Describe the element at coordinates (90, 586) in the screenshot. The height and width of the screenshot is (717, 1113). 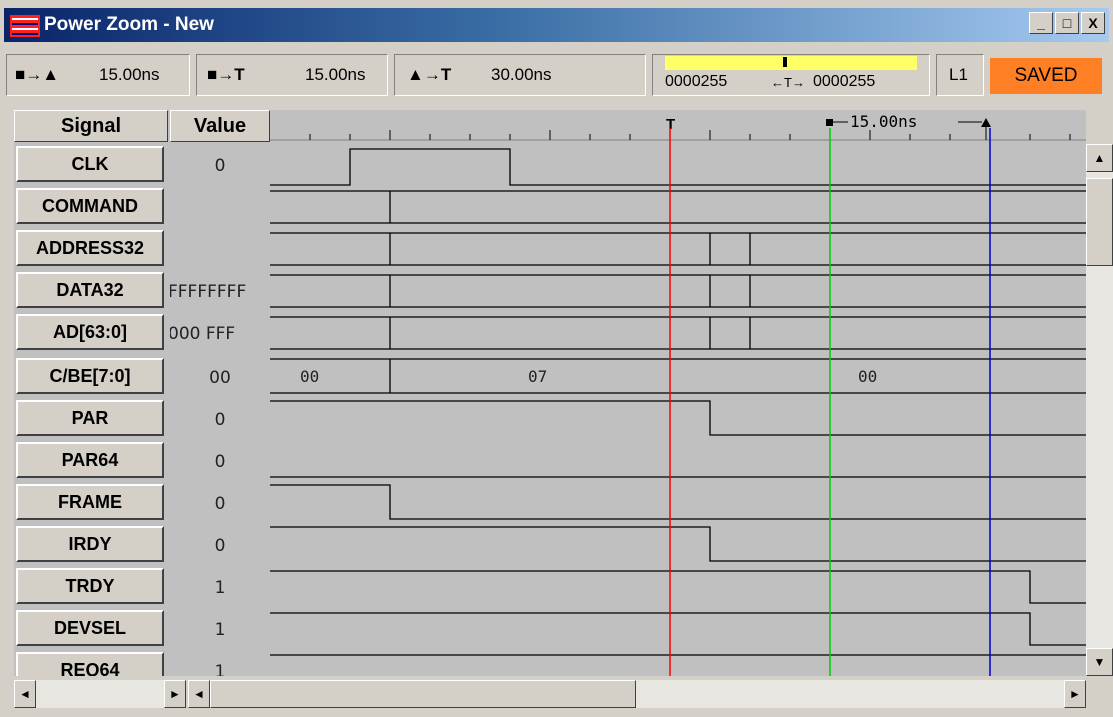
I see `signal-button: TRDY` at that location.